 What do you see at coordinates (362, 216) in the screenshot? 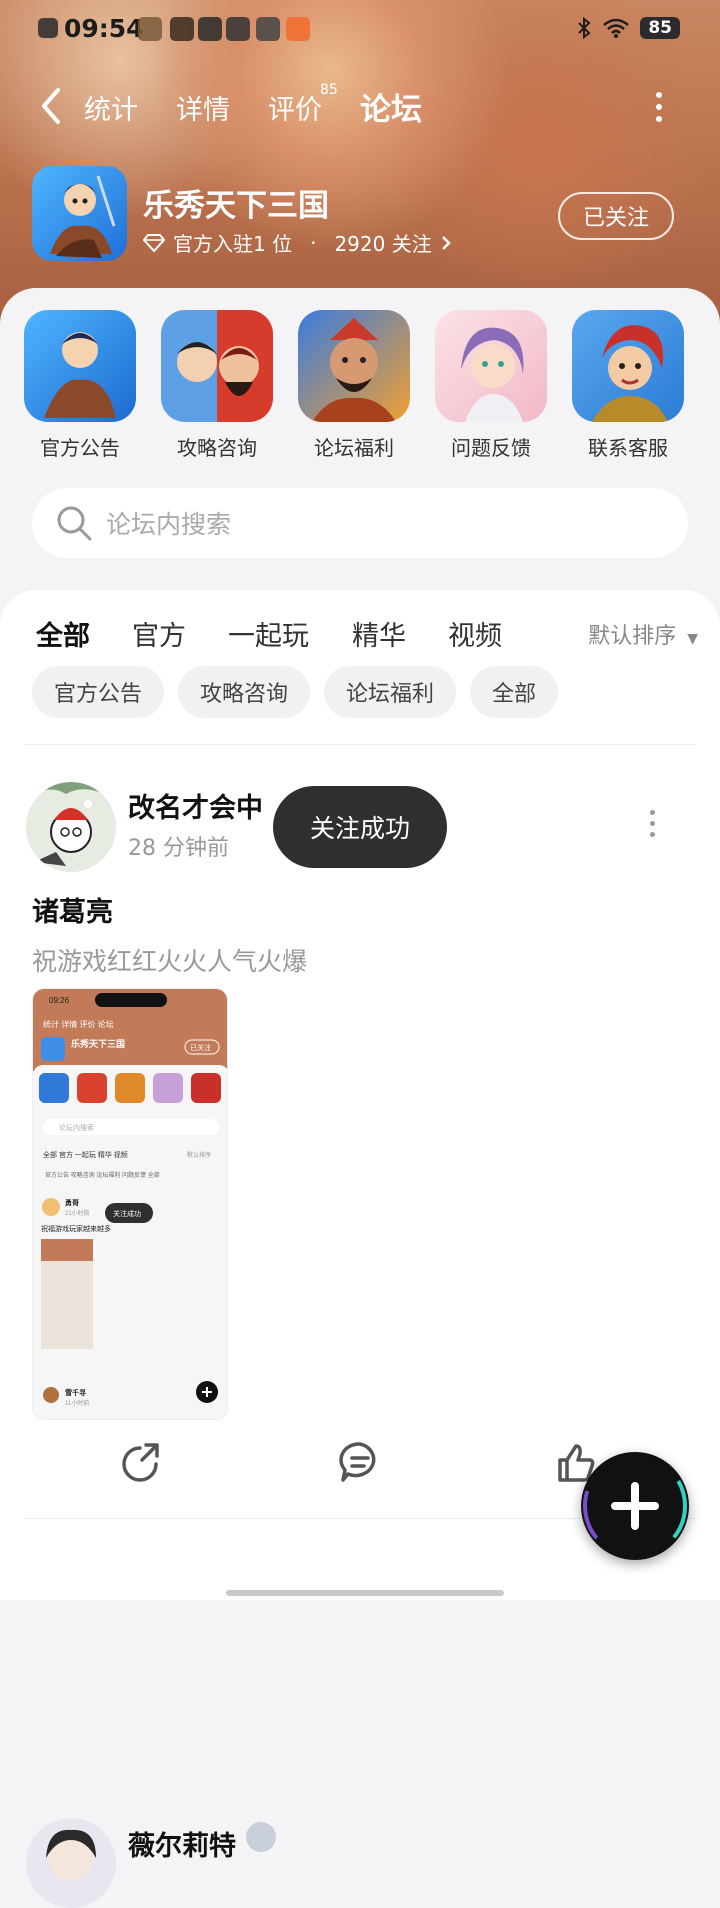
I see `app-header: 乐秀天下三国 官方入驻1 位 · 2920 关注 已关注` at bounding box center [362, 216].